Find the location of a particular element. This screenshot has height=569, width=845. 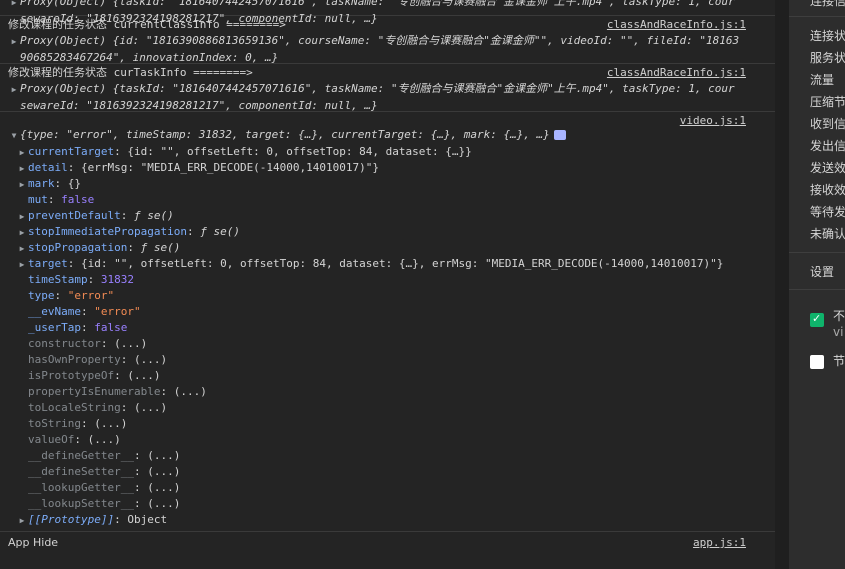

property-key: target is located at coordinates (48, 263).